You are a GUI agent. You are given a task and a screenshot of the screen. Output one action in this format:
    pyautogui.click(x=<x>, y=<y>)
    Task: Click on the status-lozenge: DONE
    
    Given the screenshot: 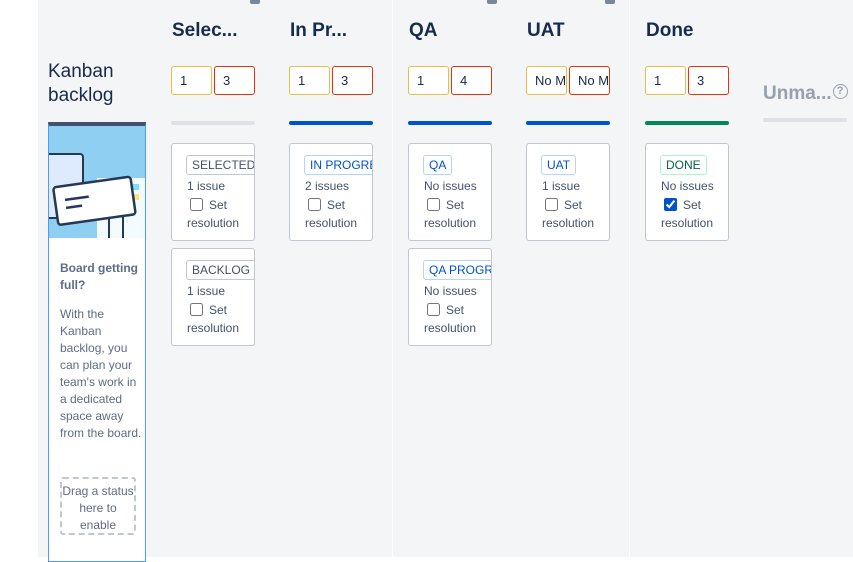 What is the action you would take?
    pyautogui.click(x=683, y=165)
    